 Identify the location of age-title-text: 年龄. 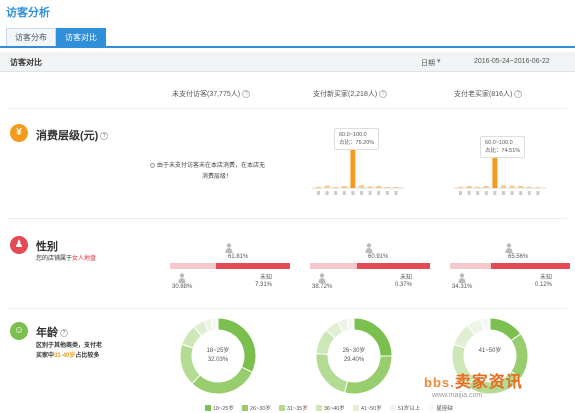
(47, 333).